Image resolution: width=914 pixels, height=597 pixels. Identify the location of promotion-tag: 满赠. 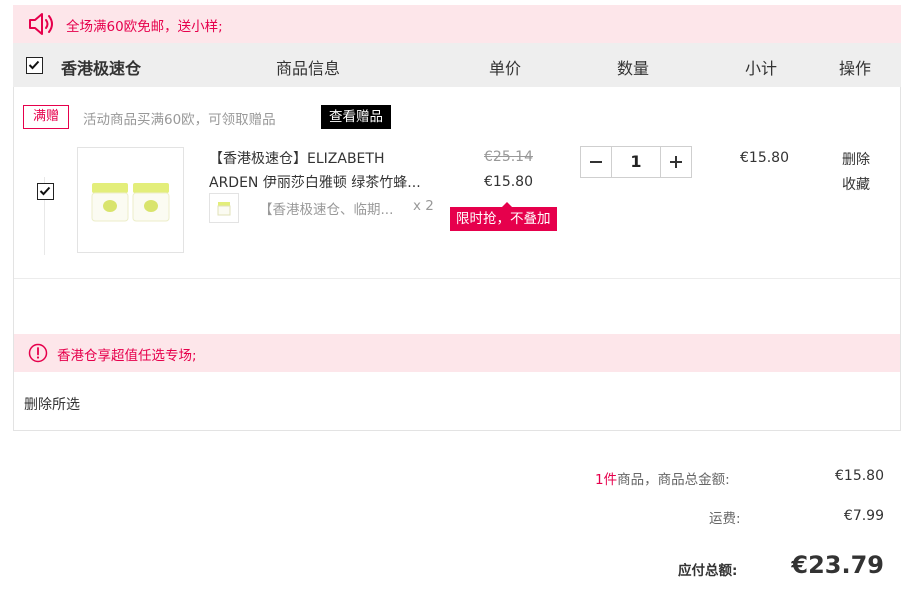
(46, 117).